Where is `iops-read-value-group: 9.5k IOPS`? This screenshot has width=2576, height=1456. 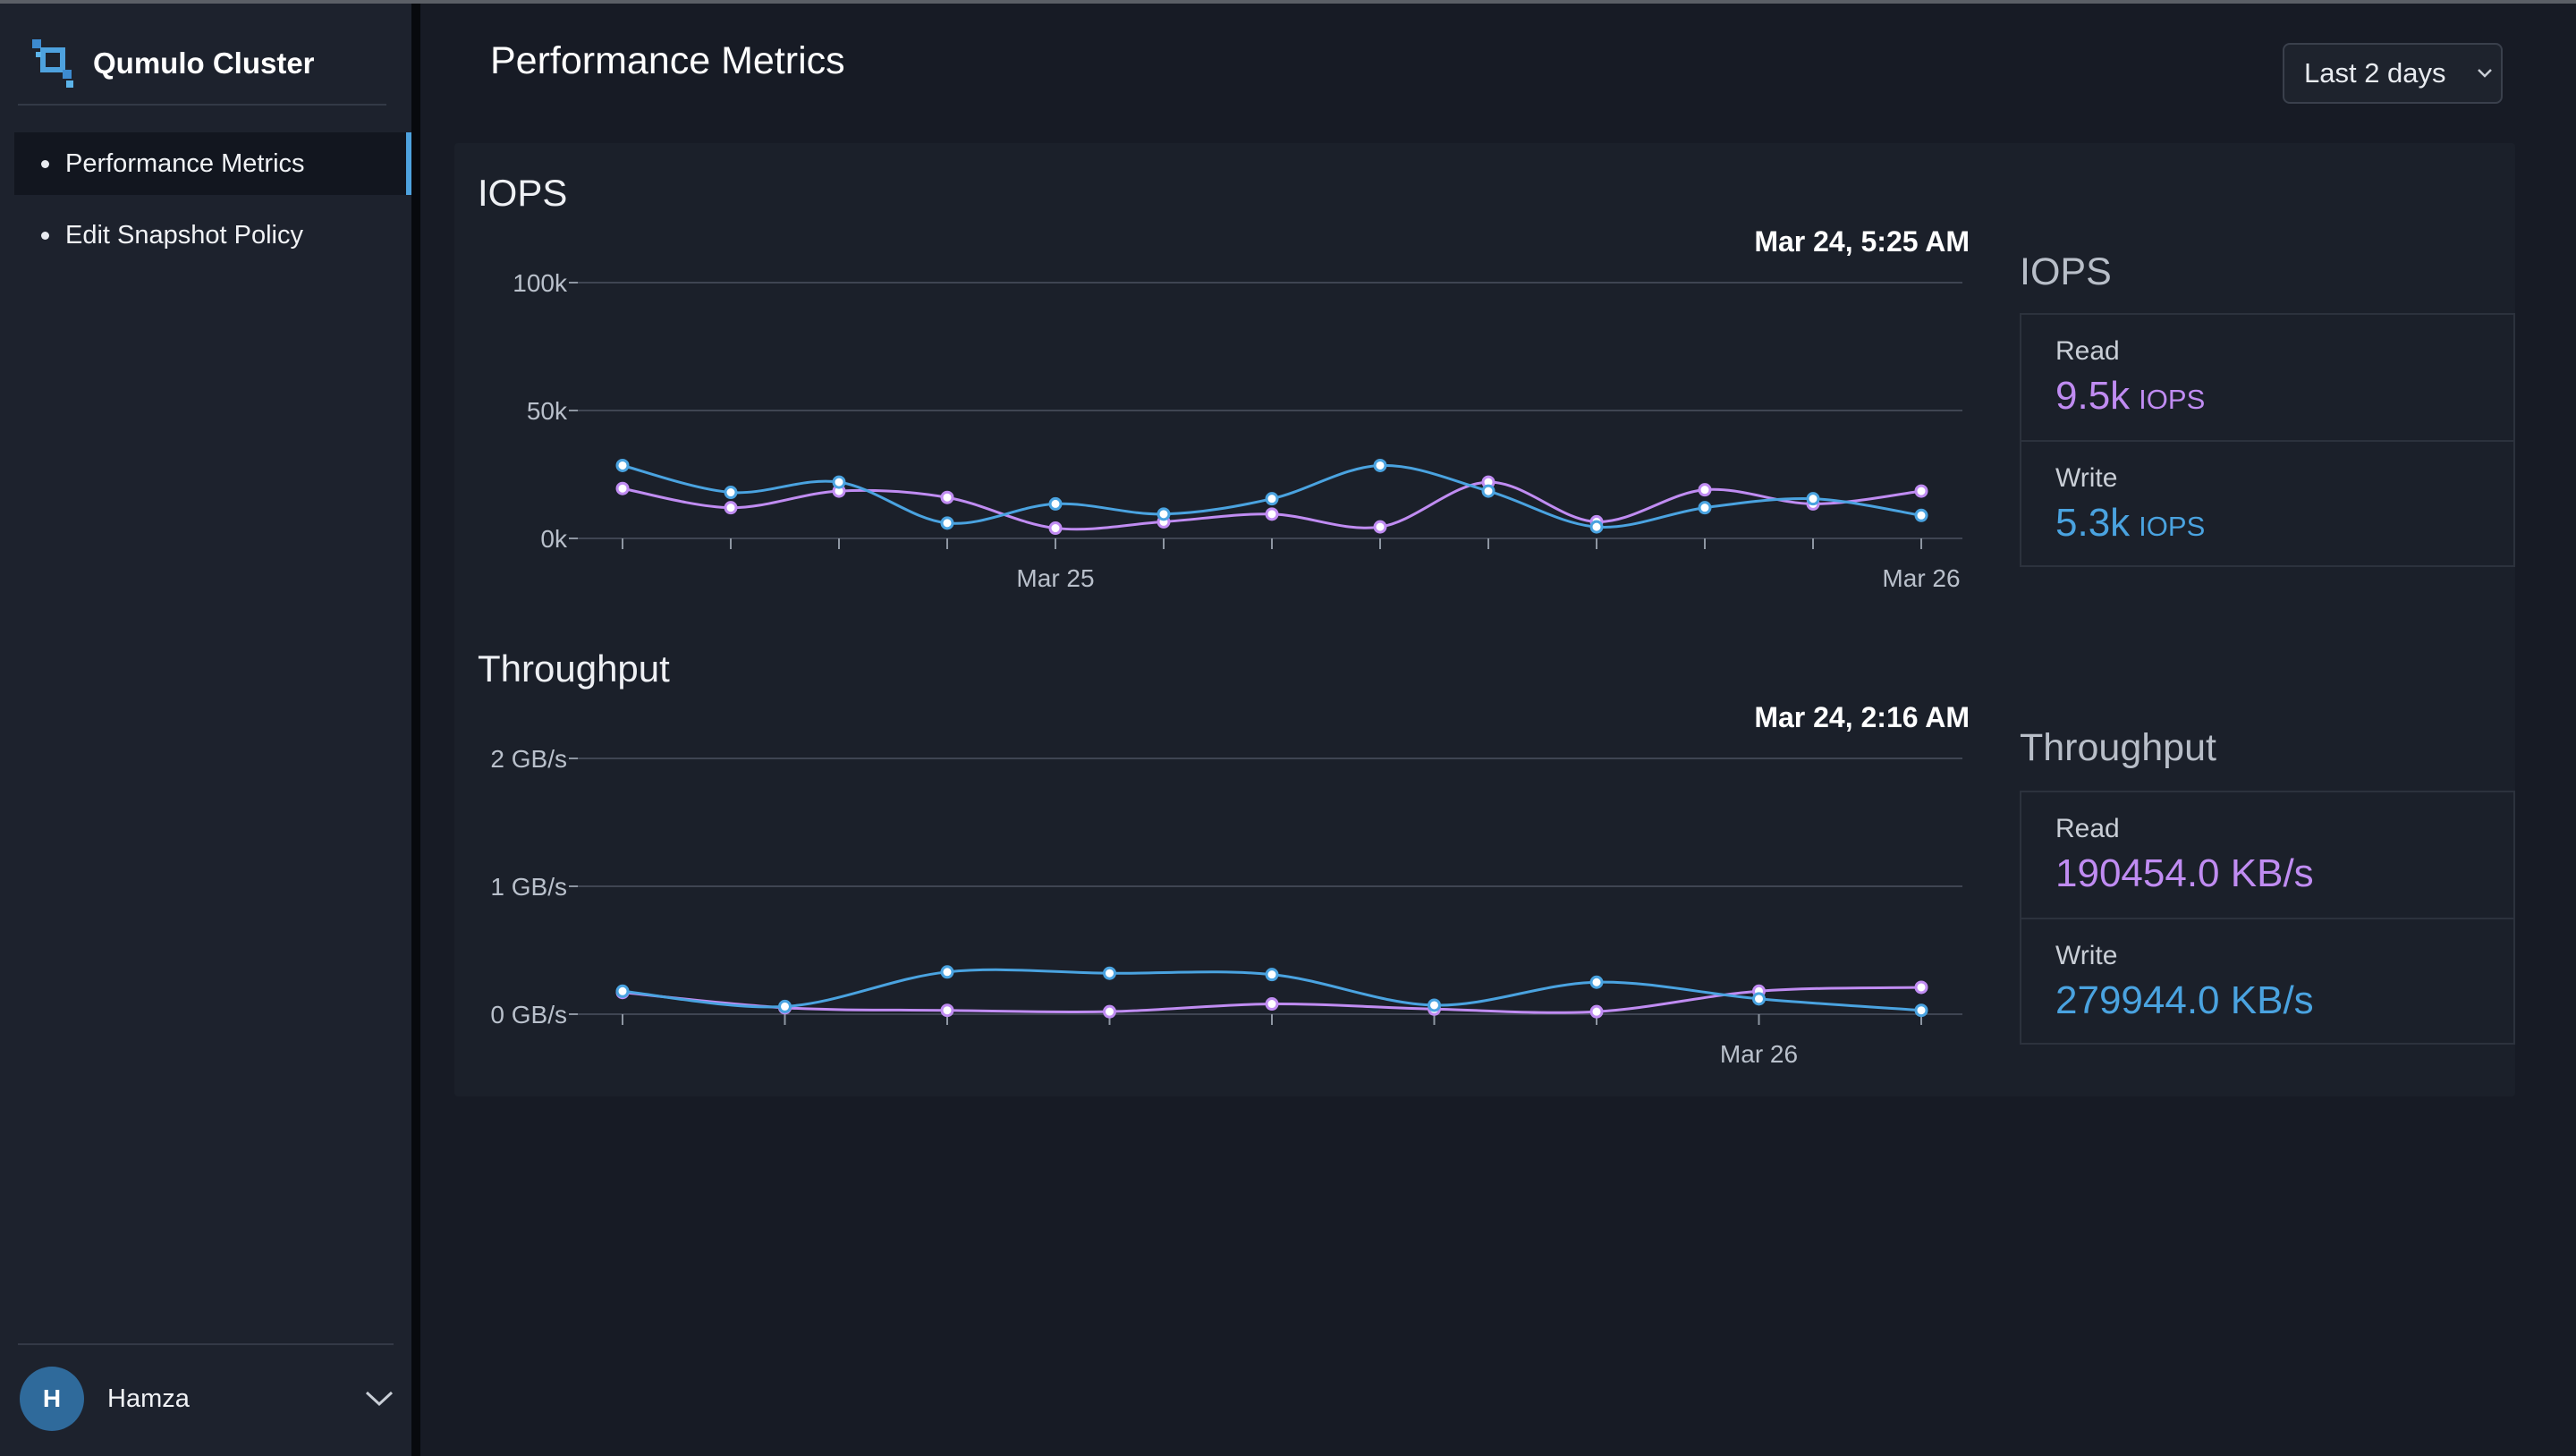
iops-read-value-group: 9.5k IOPS is located at coordinates (2130, 396).